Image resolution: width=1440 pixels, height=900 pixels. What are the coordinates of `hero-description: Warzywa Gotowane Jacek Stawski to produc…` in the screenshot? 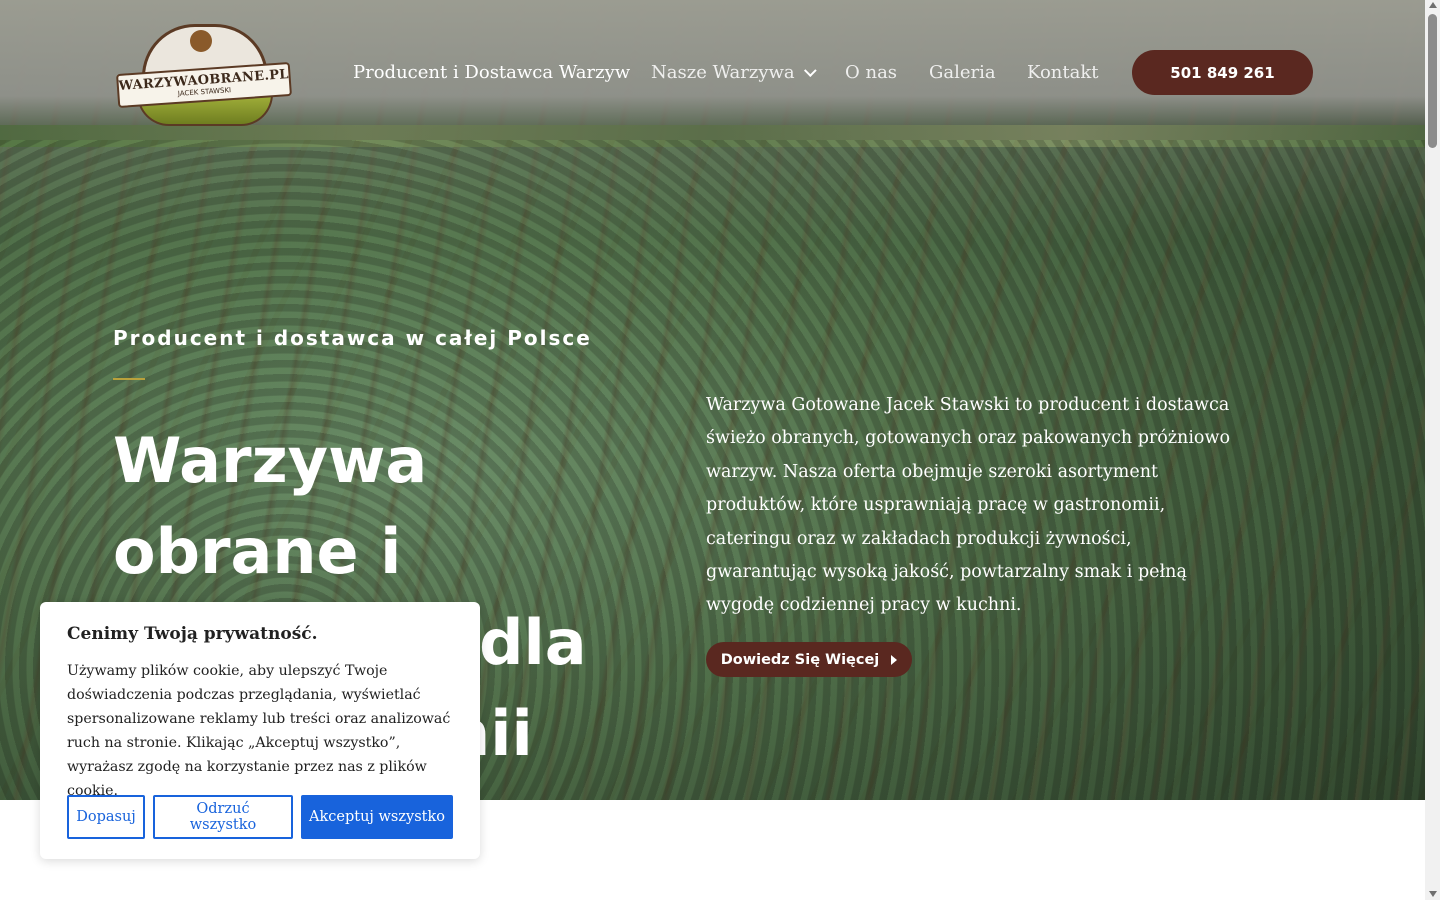 It's located at (968, 505).